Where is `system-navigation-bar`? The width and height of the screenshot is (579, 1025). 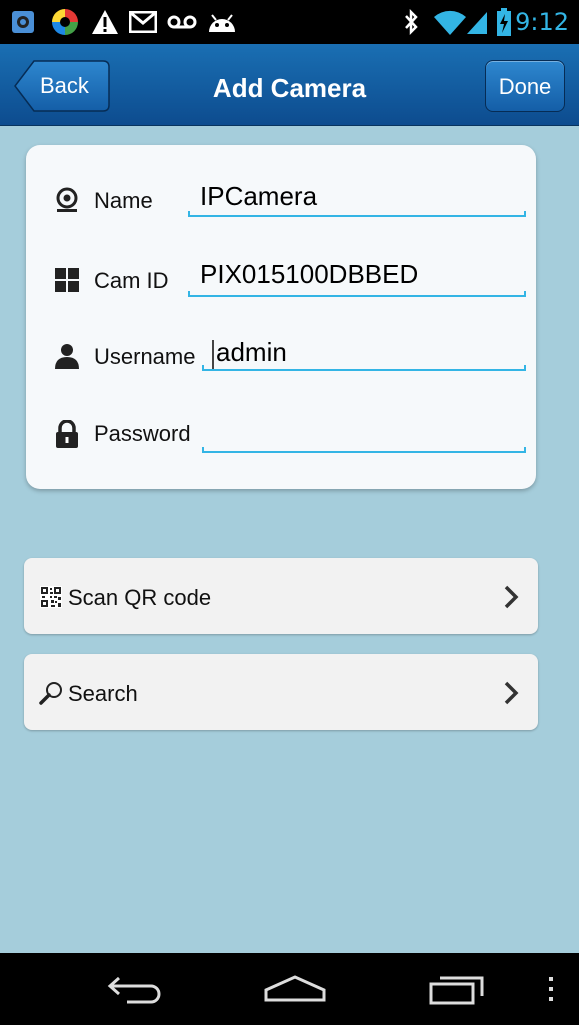
system-navigation-bar is located at coordinates (289, 989).